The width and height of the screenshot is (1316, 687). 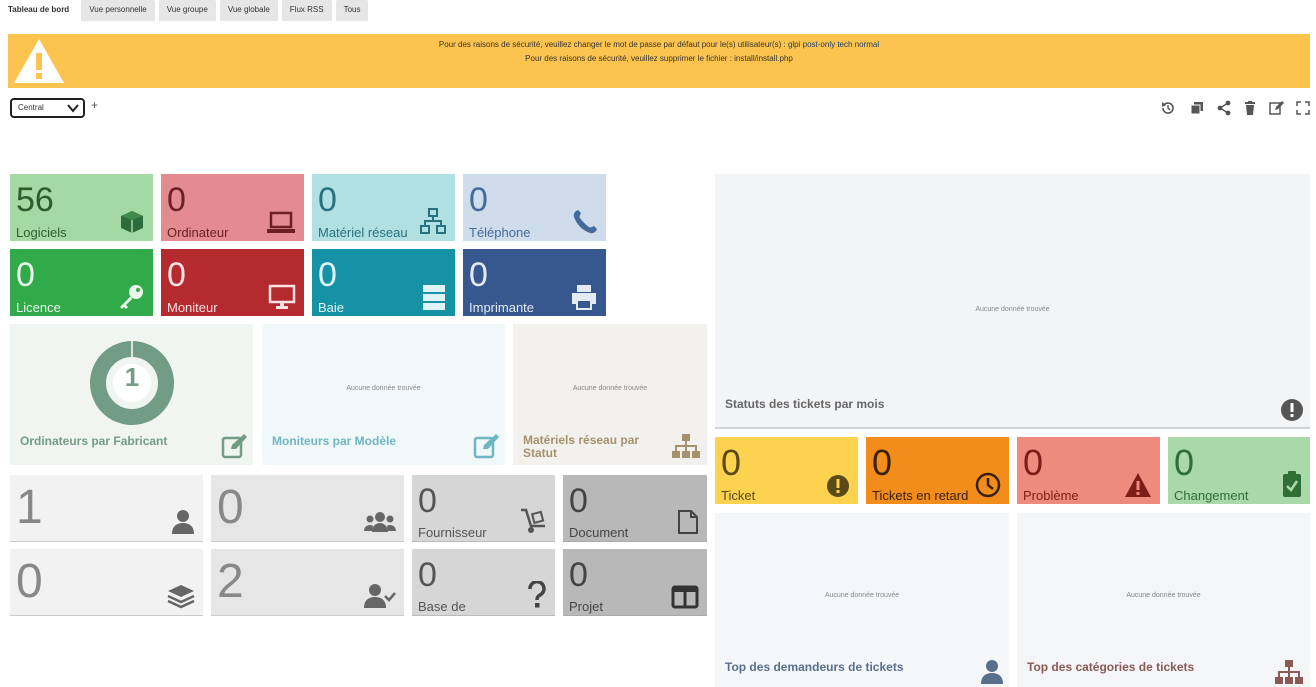 What do you see at coordinates (230, 581) in the screenshot?
I see `profiles-count: 2` at bounding box center [230, 581].